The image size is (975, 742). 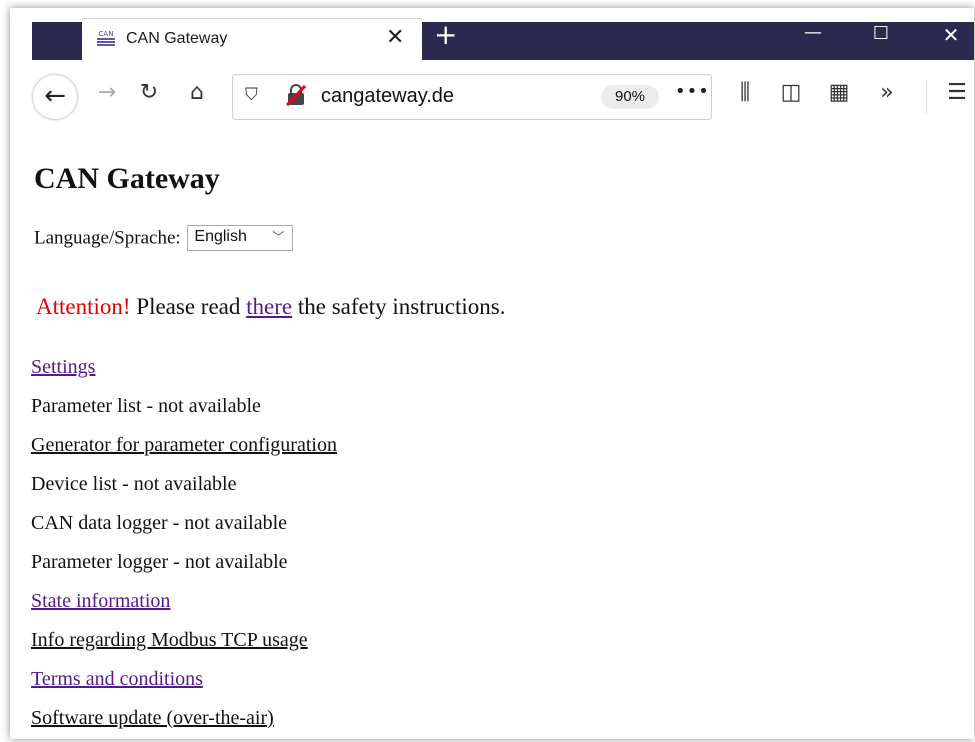 I want to click on language-label: Language/Sprache:, so click(x=107, y=238).